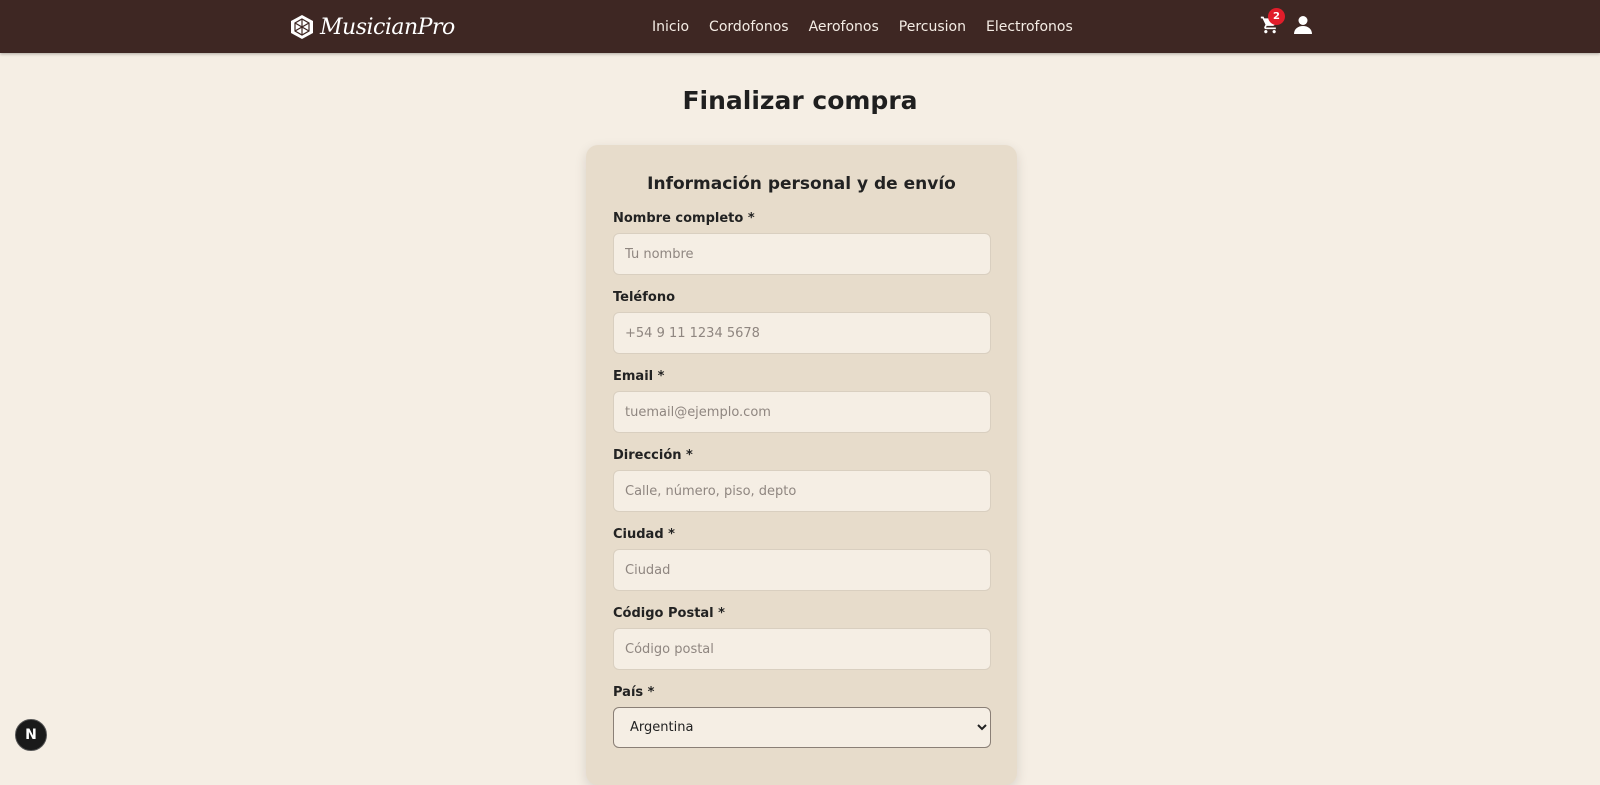 The height and width of the screenshot is (785, 1600). I want to click on phone-input, so click(802, 333).